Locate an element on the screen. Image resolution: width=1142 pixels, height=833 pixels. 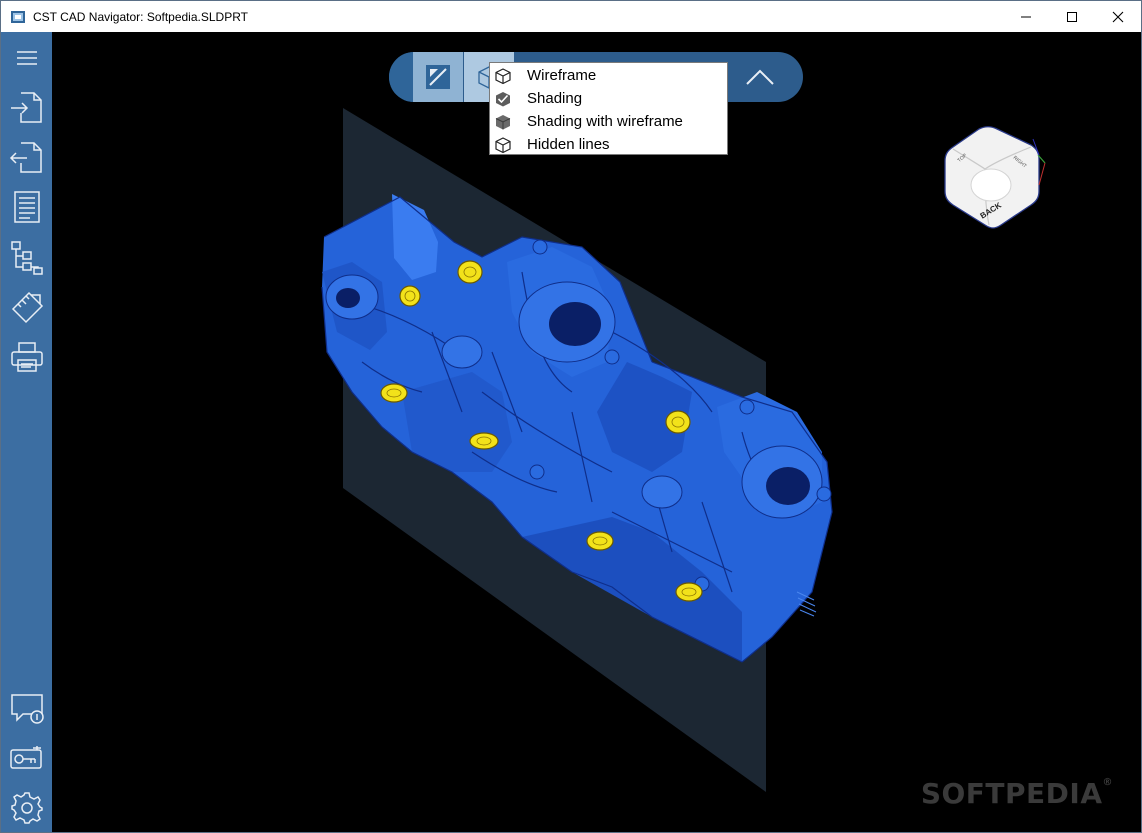
menu-item-shading: Shading is located at coordinates (608, 98).